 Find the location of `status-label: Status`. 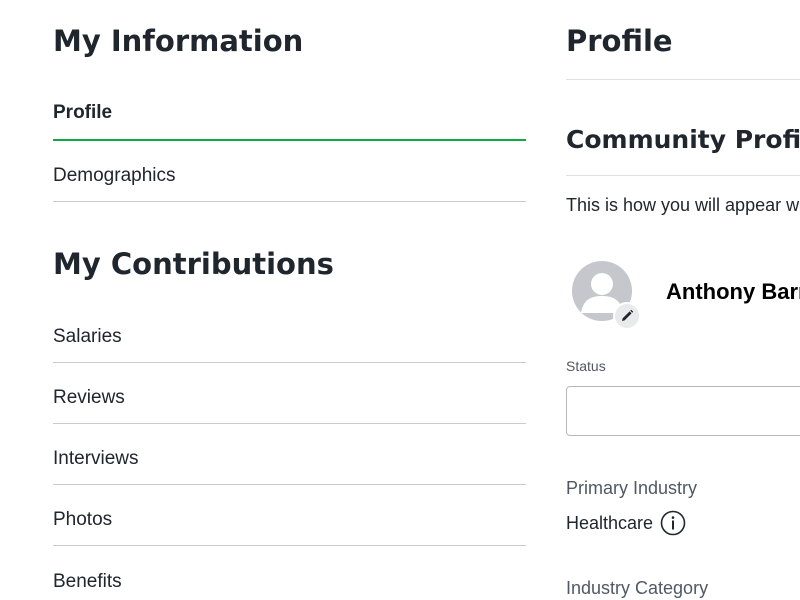

status-label: Status is located at coordinates (586, 366).